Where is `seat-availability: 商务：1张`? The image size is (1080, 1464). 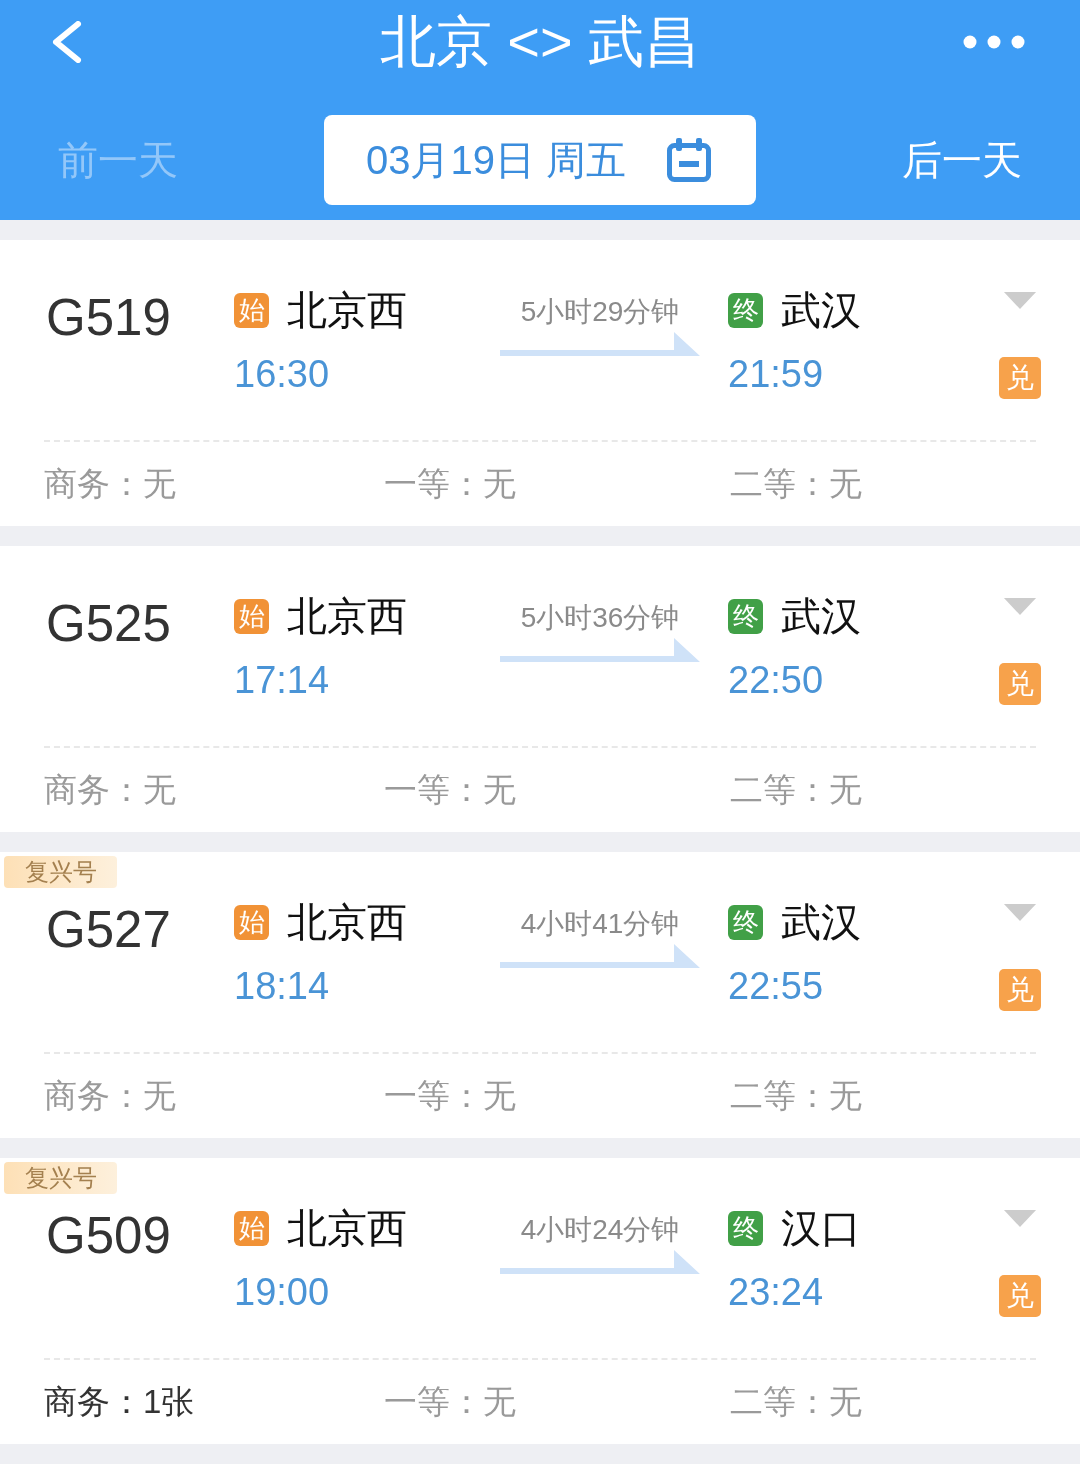
seat-availability: 商务：1张 is located at coordinates (119, 1402).